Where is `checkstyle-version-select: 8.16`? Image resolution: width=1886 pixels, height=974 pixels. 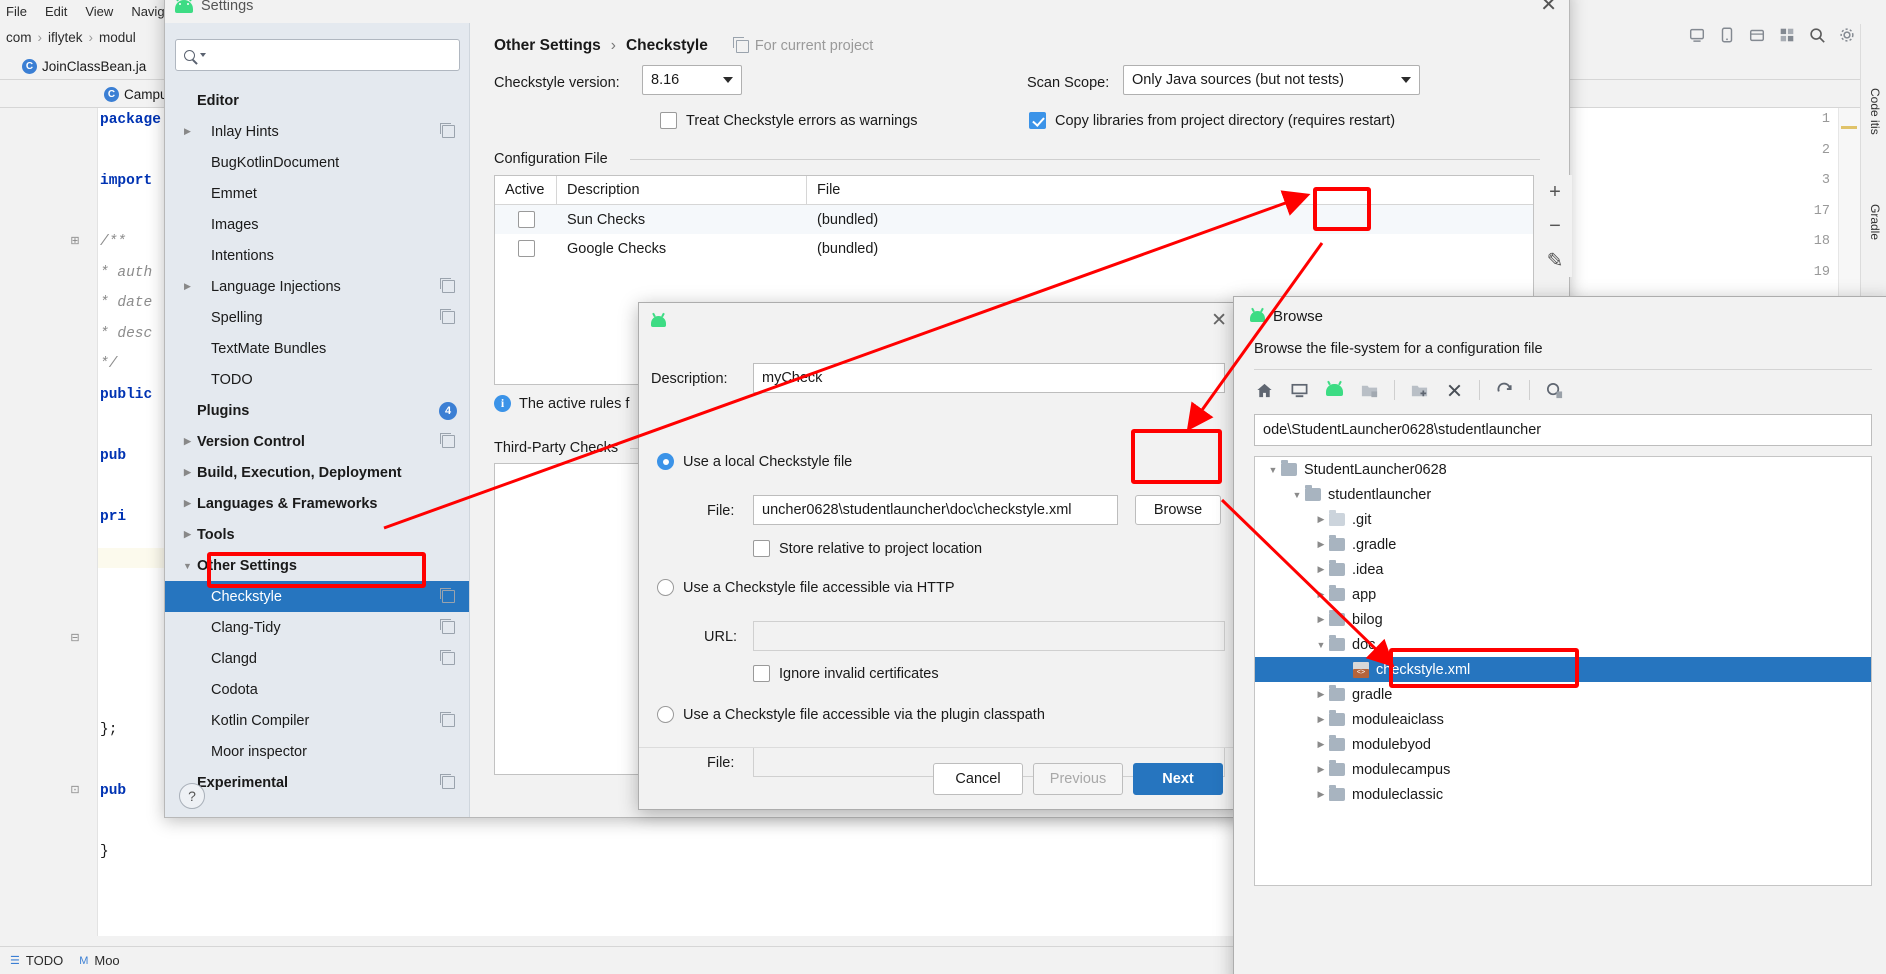 checkstyle-version-select: 8.16 is located at coordinates (692, 80).